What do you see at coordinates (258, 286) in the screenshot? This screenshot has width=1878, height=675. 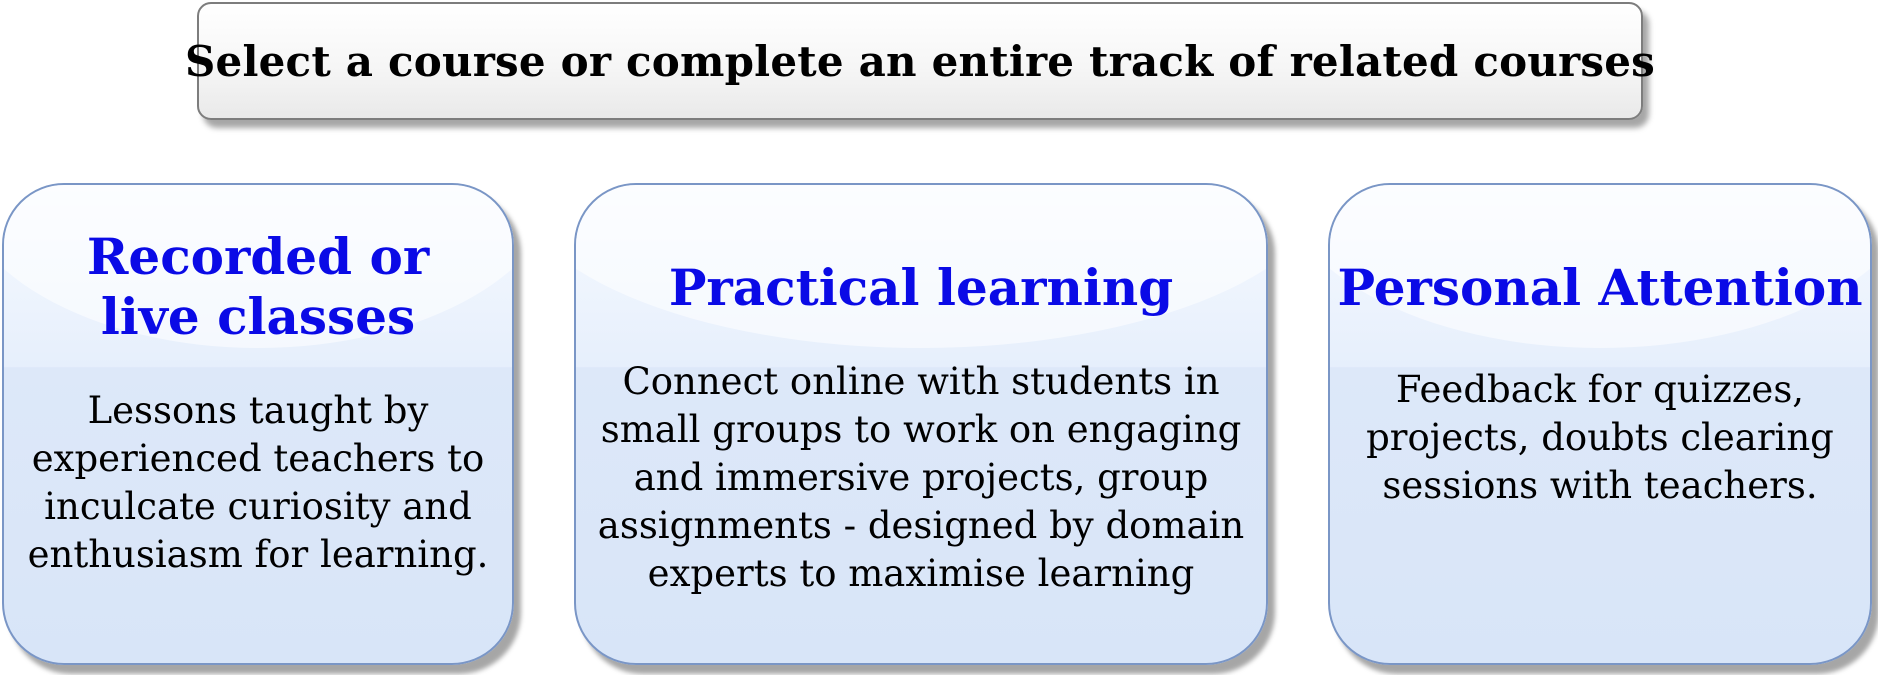 I see `card-title: Recorded or live classes` at bounding box center [258, 286].